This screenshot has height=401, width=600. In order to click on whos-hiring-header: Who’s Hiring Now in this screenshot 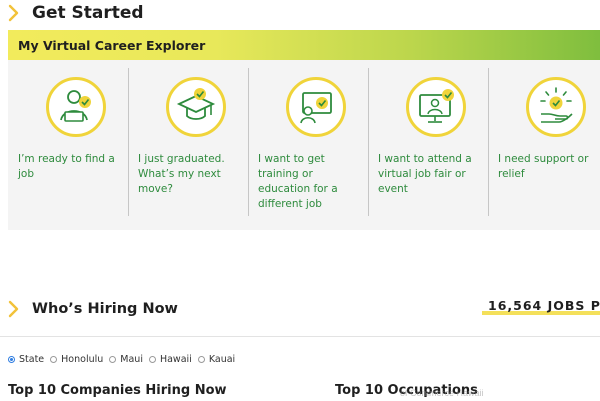, I will do `click(89, 309)`.